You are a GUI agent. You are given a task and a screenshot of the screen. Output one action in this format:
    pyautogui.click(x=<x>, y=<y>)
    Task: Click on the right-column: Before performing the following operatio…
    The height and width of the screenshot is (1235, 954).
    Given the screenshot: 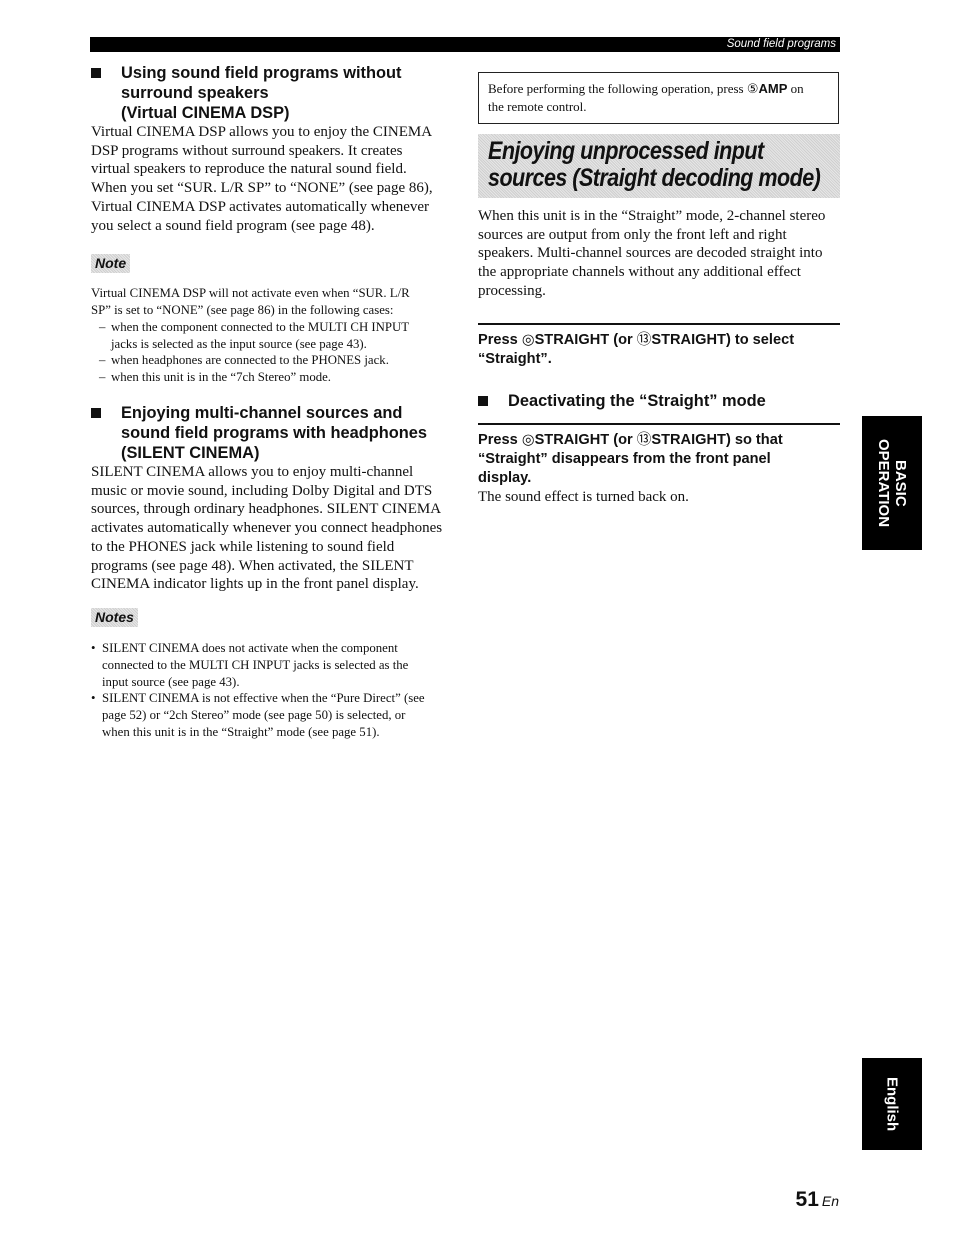 What is the action you would take?
    pyautogui.click(x=659, y=289)
    